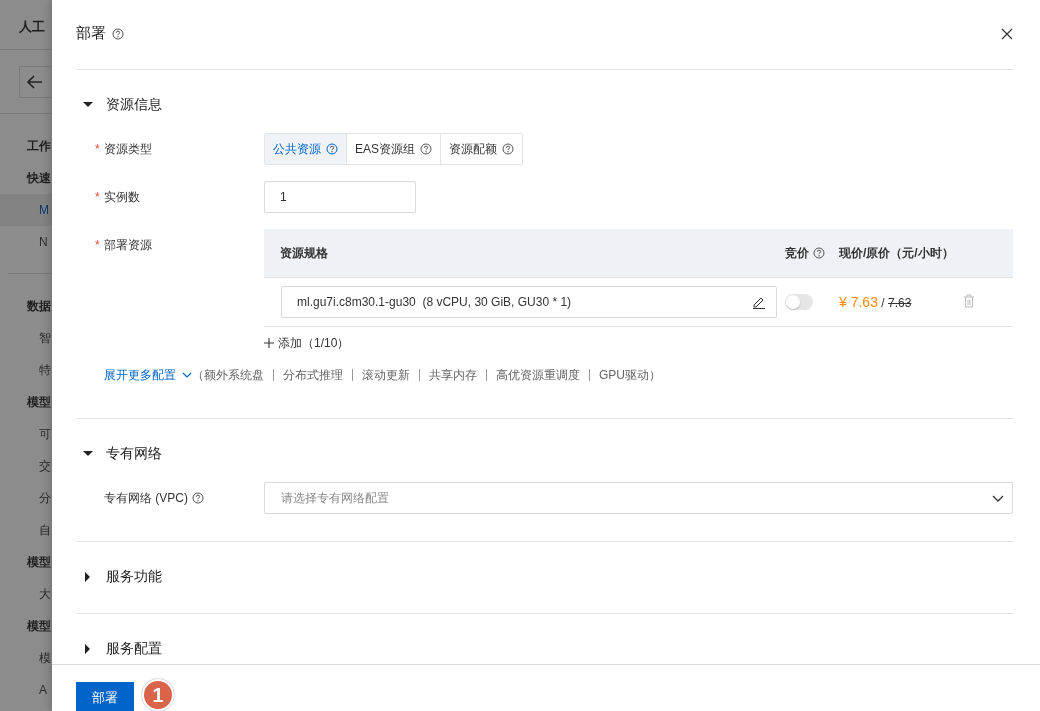  Describe the element at coordinates (122, 197) in the screenshot. I see `field-label: 实例数` at that location.